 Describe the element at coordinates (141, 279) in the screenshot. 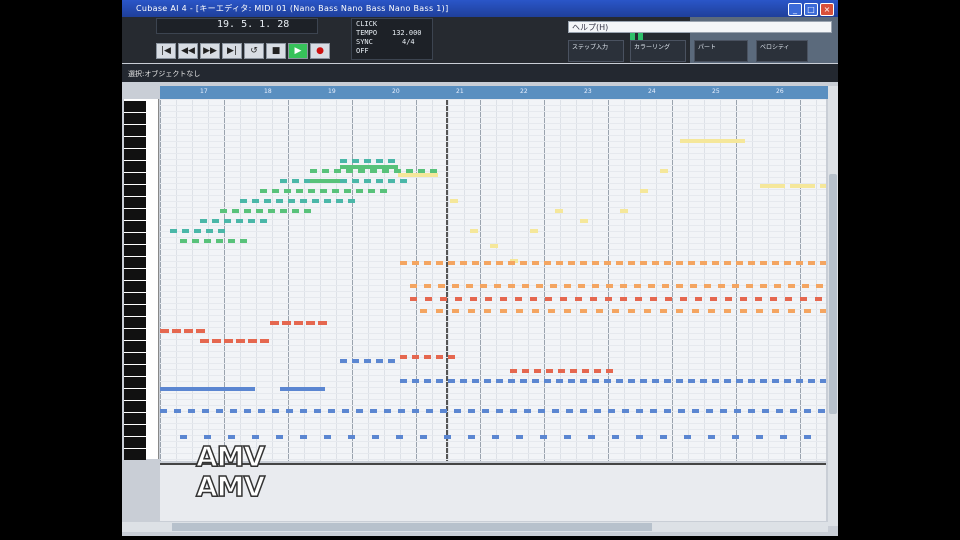

I see `piano-keyboard` at that location.